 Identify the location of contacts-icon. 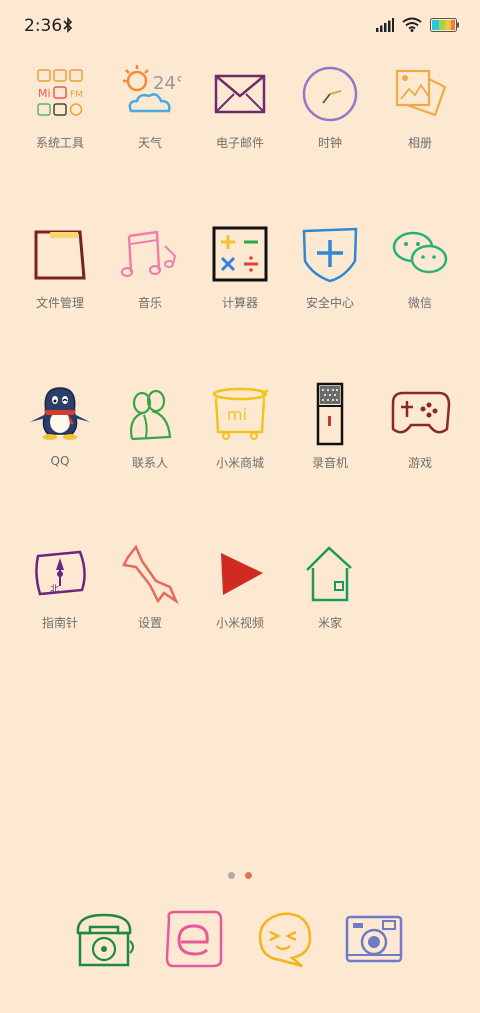
(150, 414).